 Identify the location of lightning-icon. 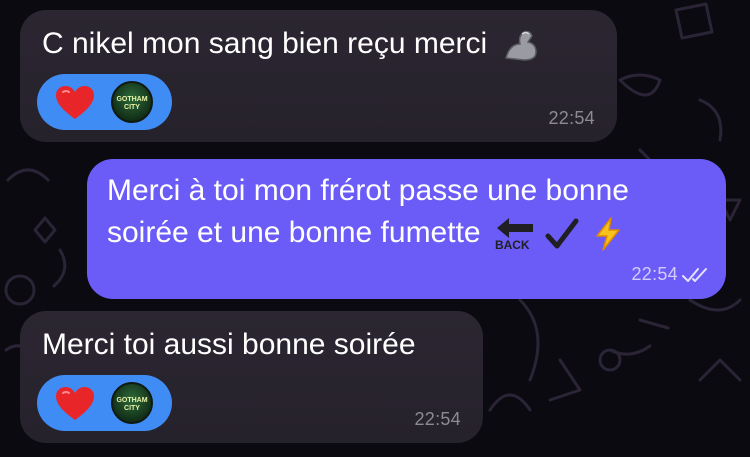
(607, 234).